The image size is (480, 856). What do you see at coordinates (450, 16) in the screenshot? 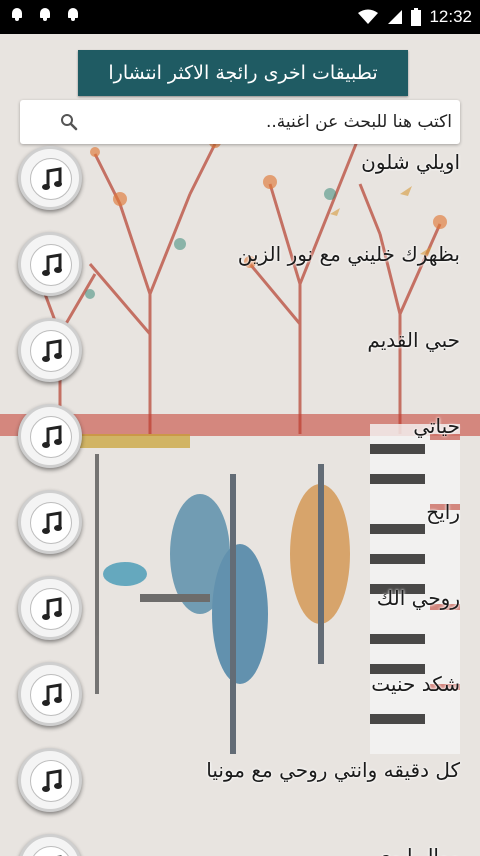
I see `clock: 12:32` at bounding box center [450, 16].